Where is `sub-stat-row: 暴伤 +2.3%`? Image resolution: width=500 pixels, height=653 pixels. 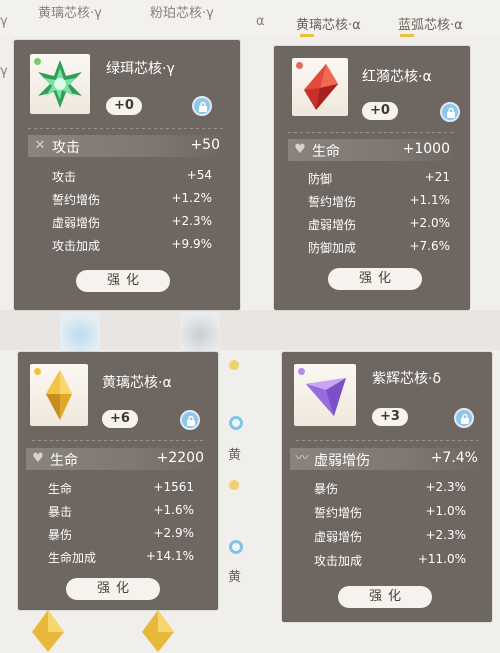 sub-stat-row: 暴伤 +2.3% is located at coordinates (390, 489).